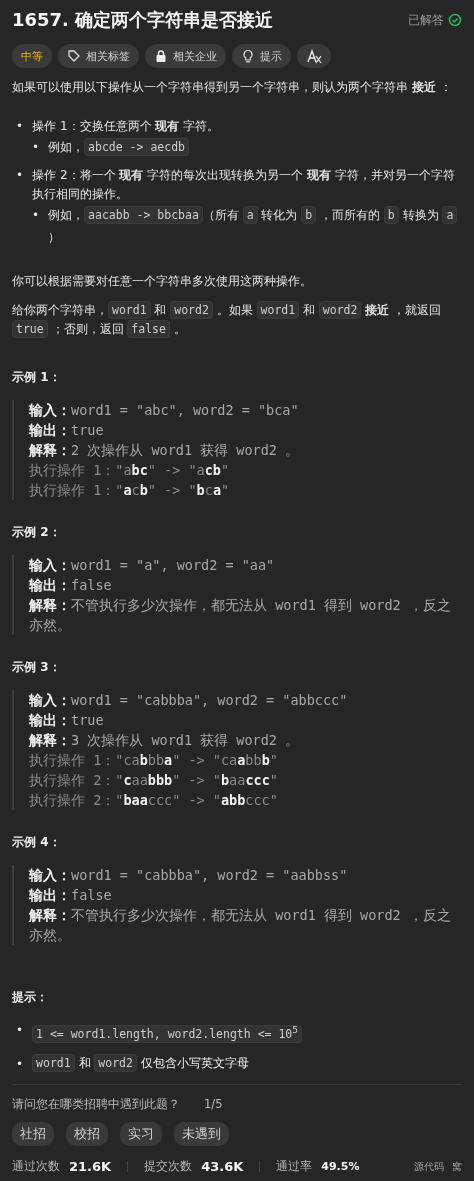 This screenshot has width=474, height=1181. Describe the element at coordinates (37, 668) in the screenshot. I see `example-heading: 示例 3：` at that location.